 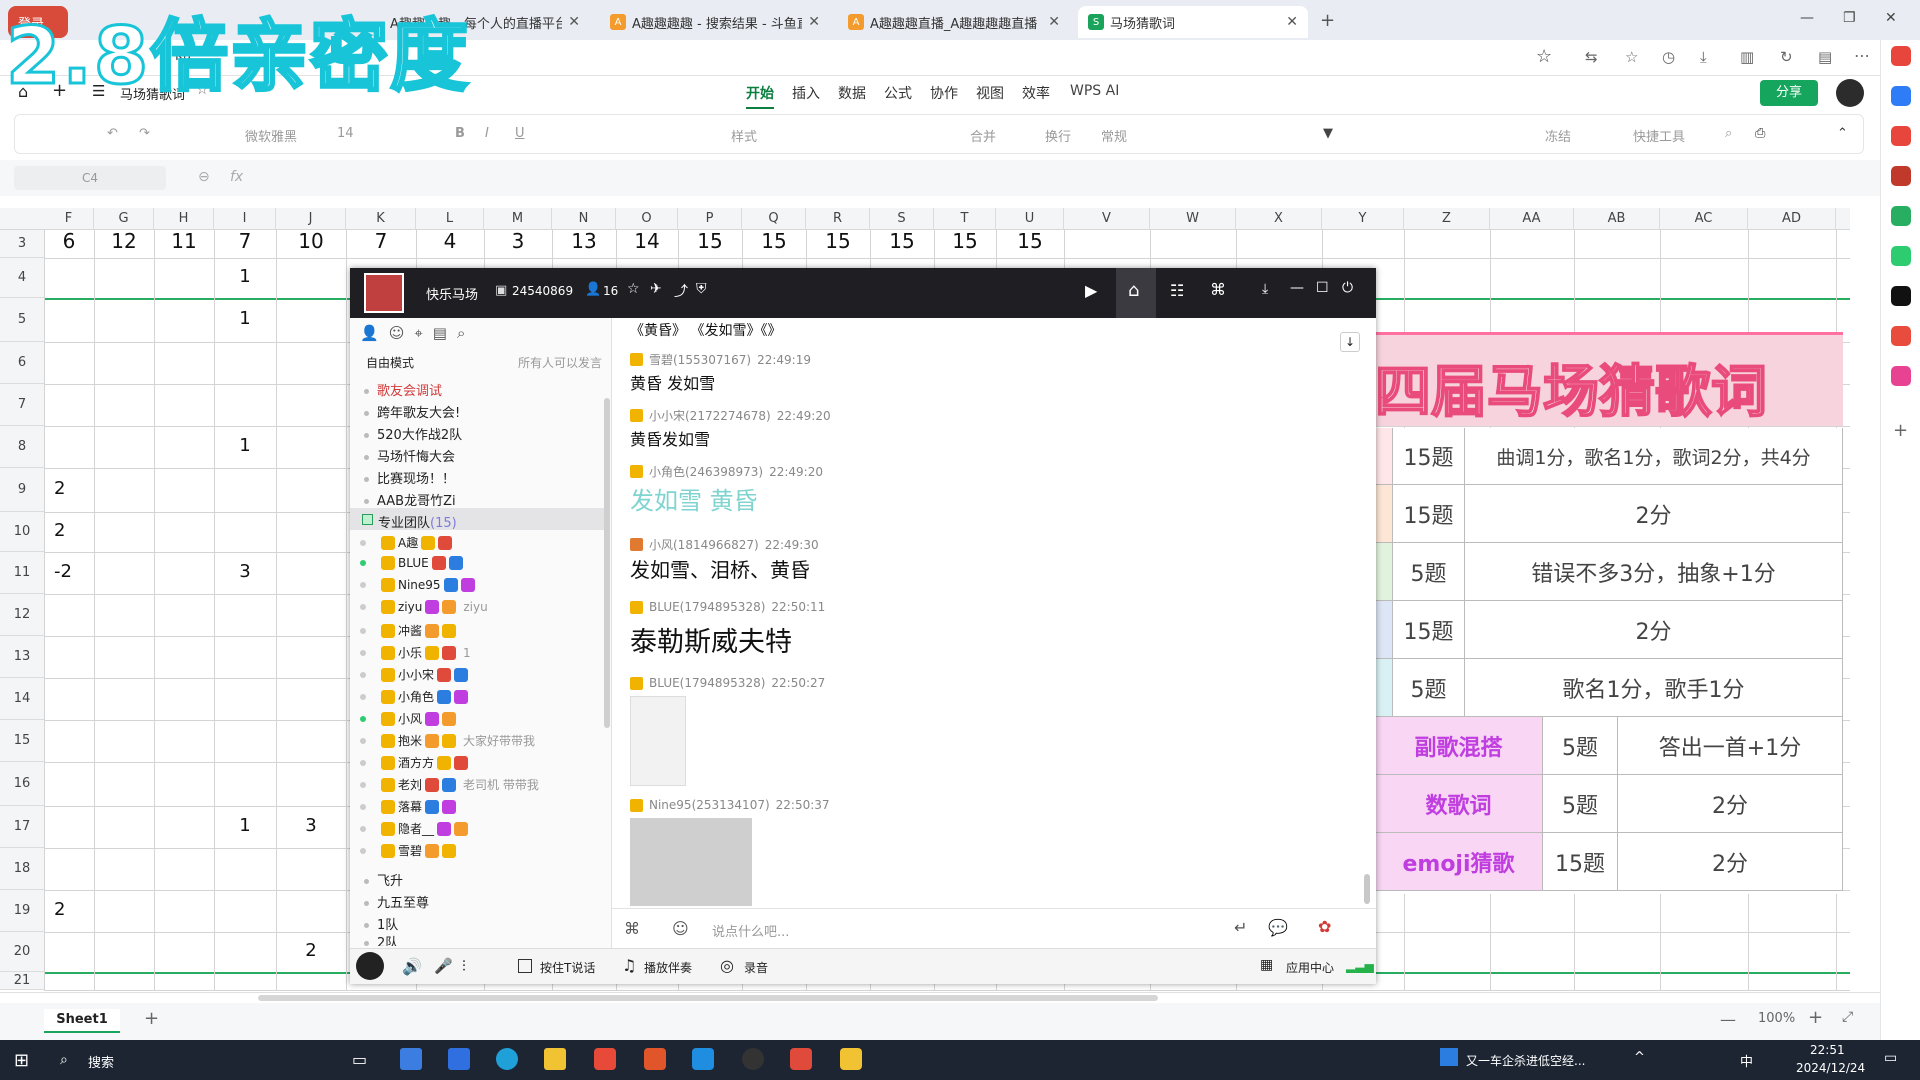 I want to click on name-box: C4, so click(x=90, y=178).